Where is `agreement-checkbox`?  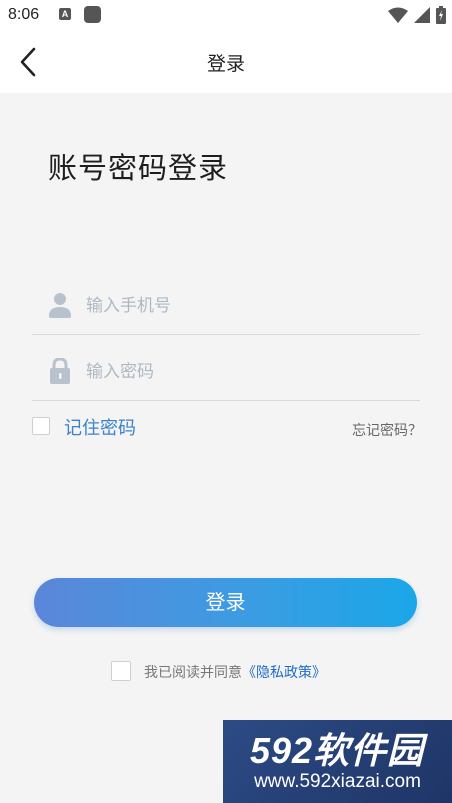
agreement-checkbox is located at coordinates (121, 671).